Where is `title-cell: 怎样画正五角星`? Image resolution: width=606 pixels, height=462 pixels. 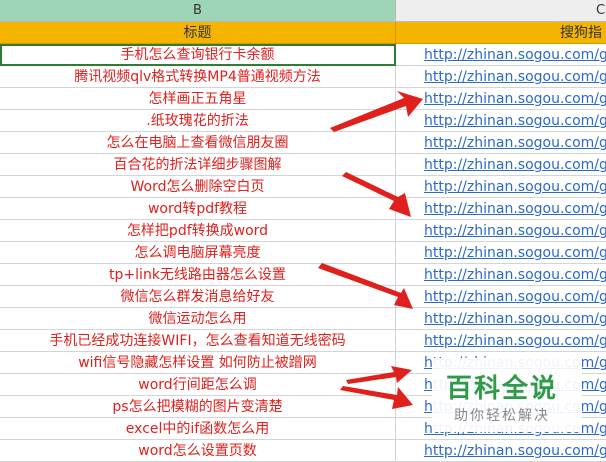
title-cell: 怎样画正五角星 is located at coordinates (198, 99).